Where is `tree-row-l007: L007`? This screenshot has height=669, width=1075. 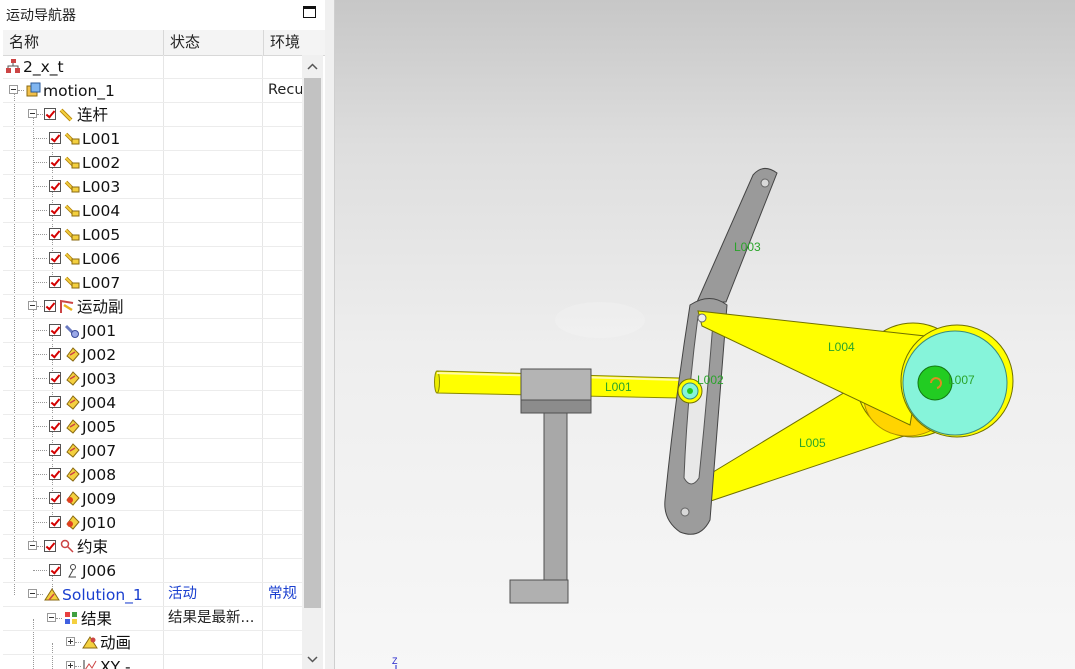
tree-row-l007: L007 is located at coordinates (152, 283).